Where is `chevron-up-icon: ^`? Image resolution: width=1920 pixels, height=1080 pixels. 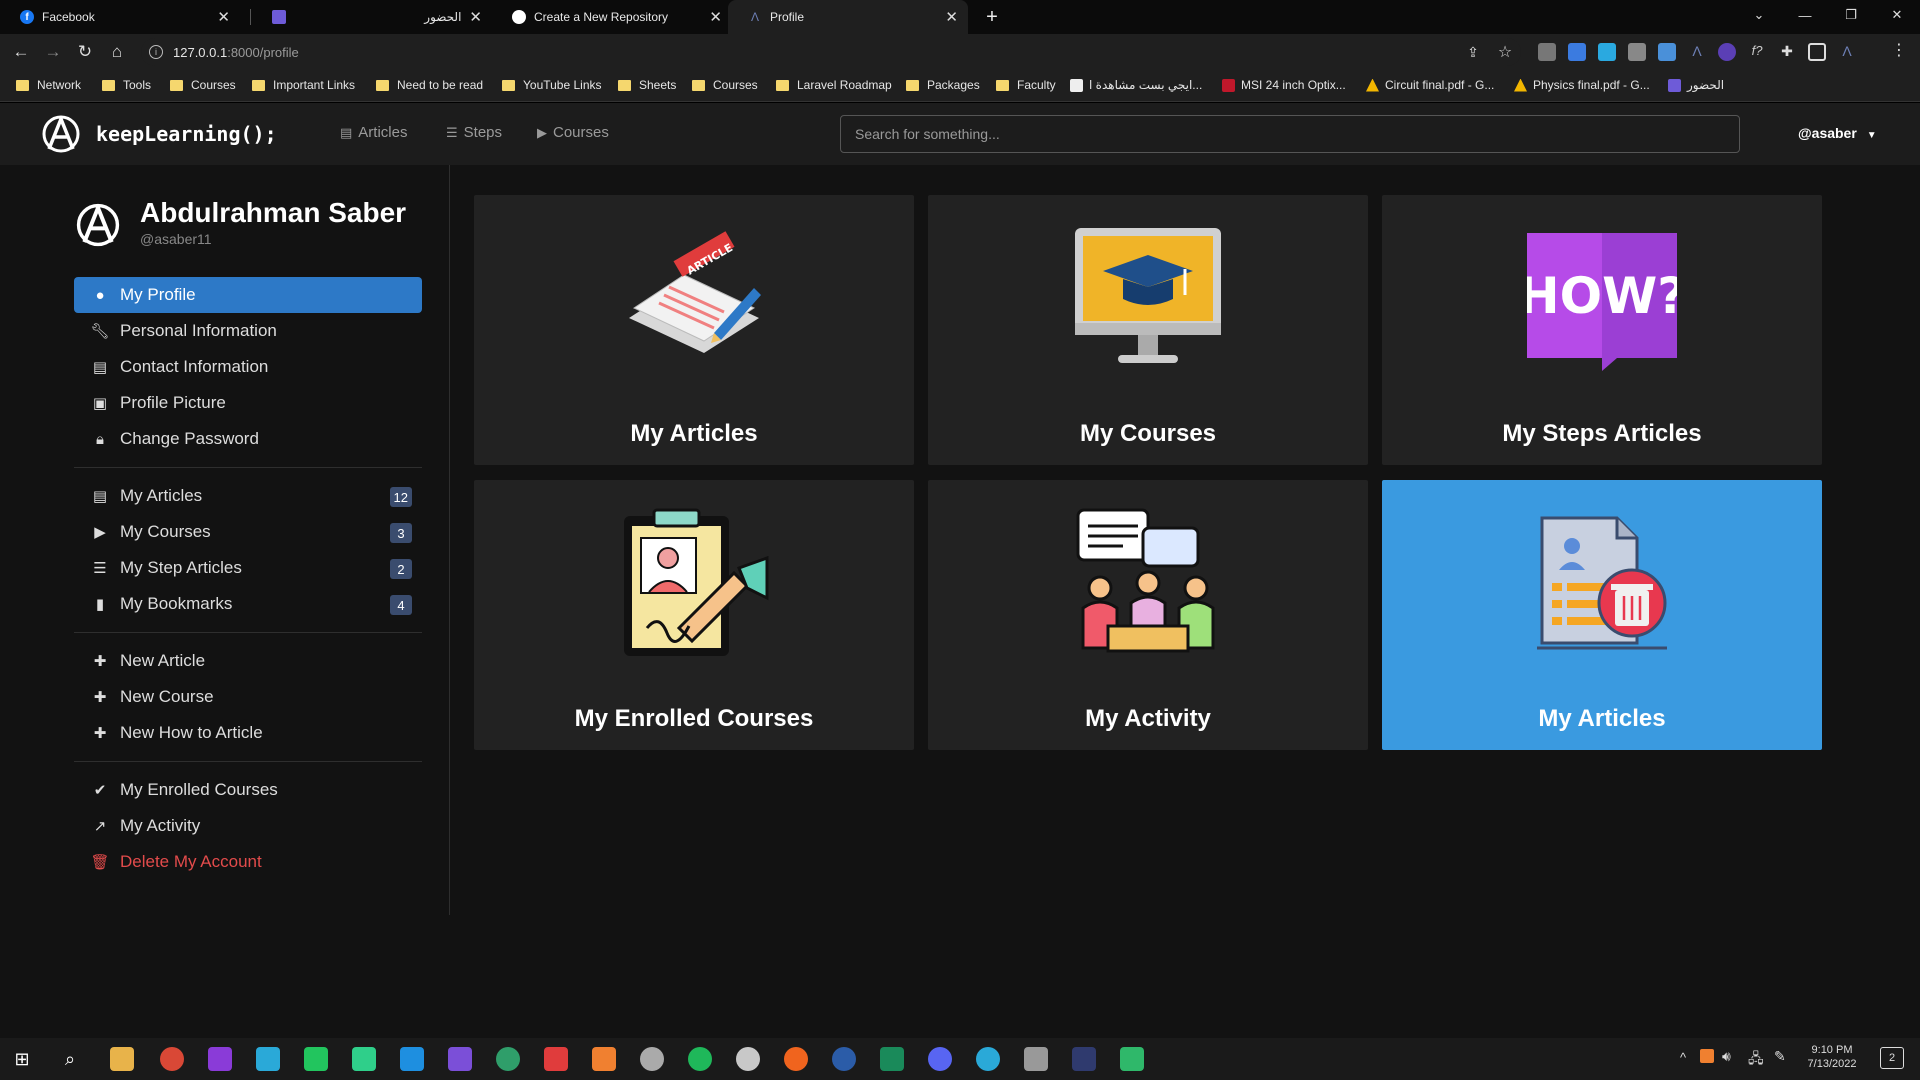
chevron-up-icon: ^ is located at coordinates (1683, 1057).